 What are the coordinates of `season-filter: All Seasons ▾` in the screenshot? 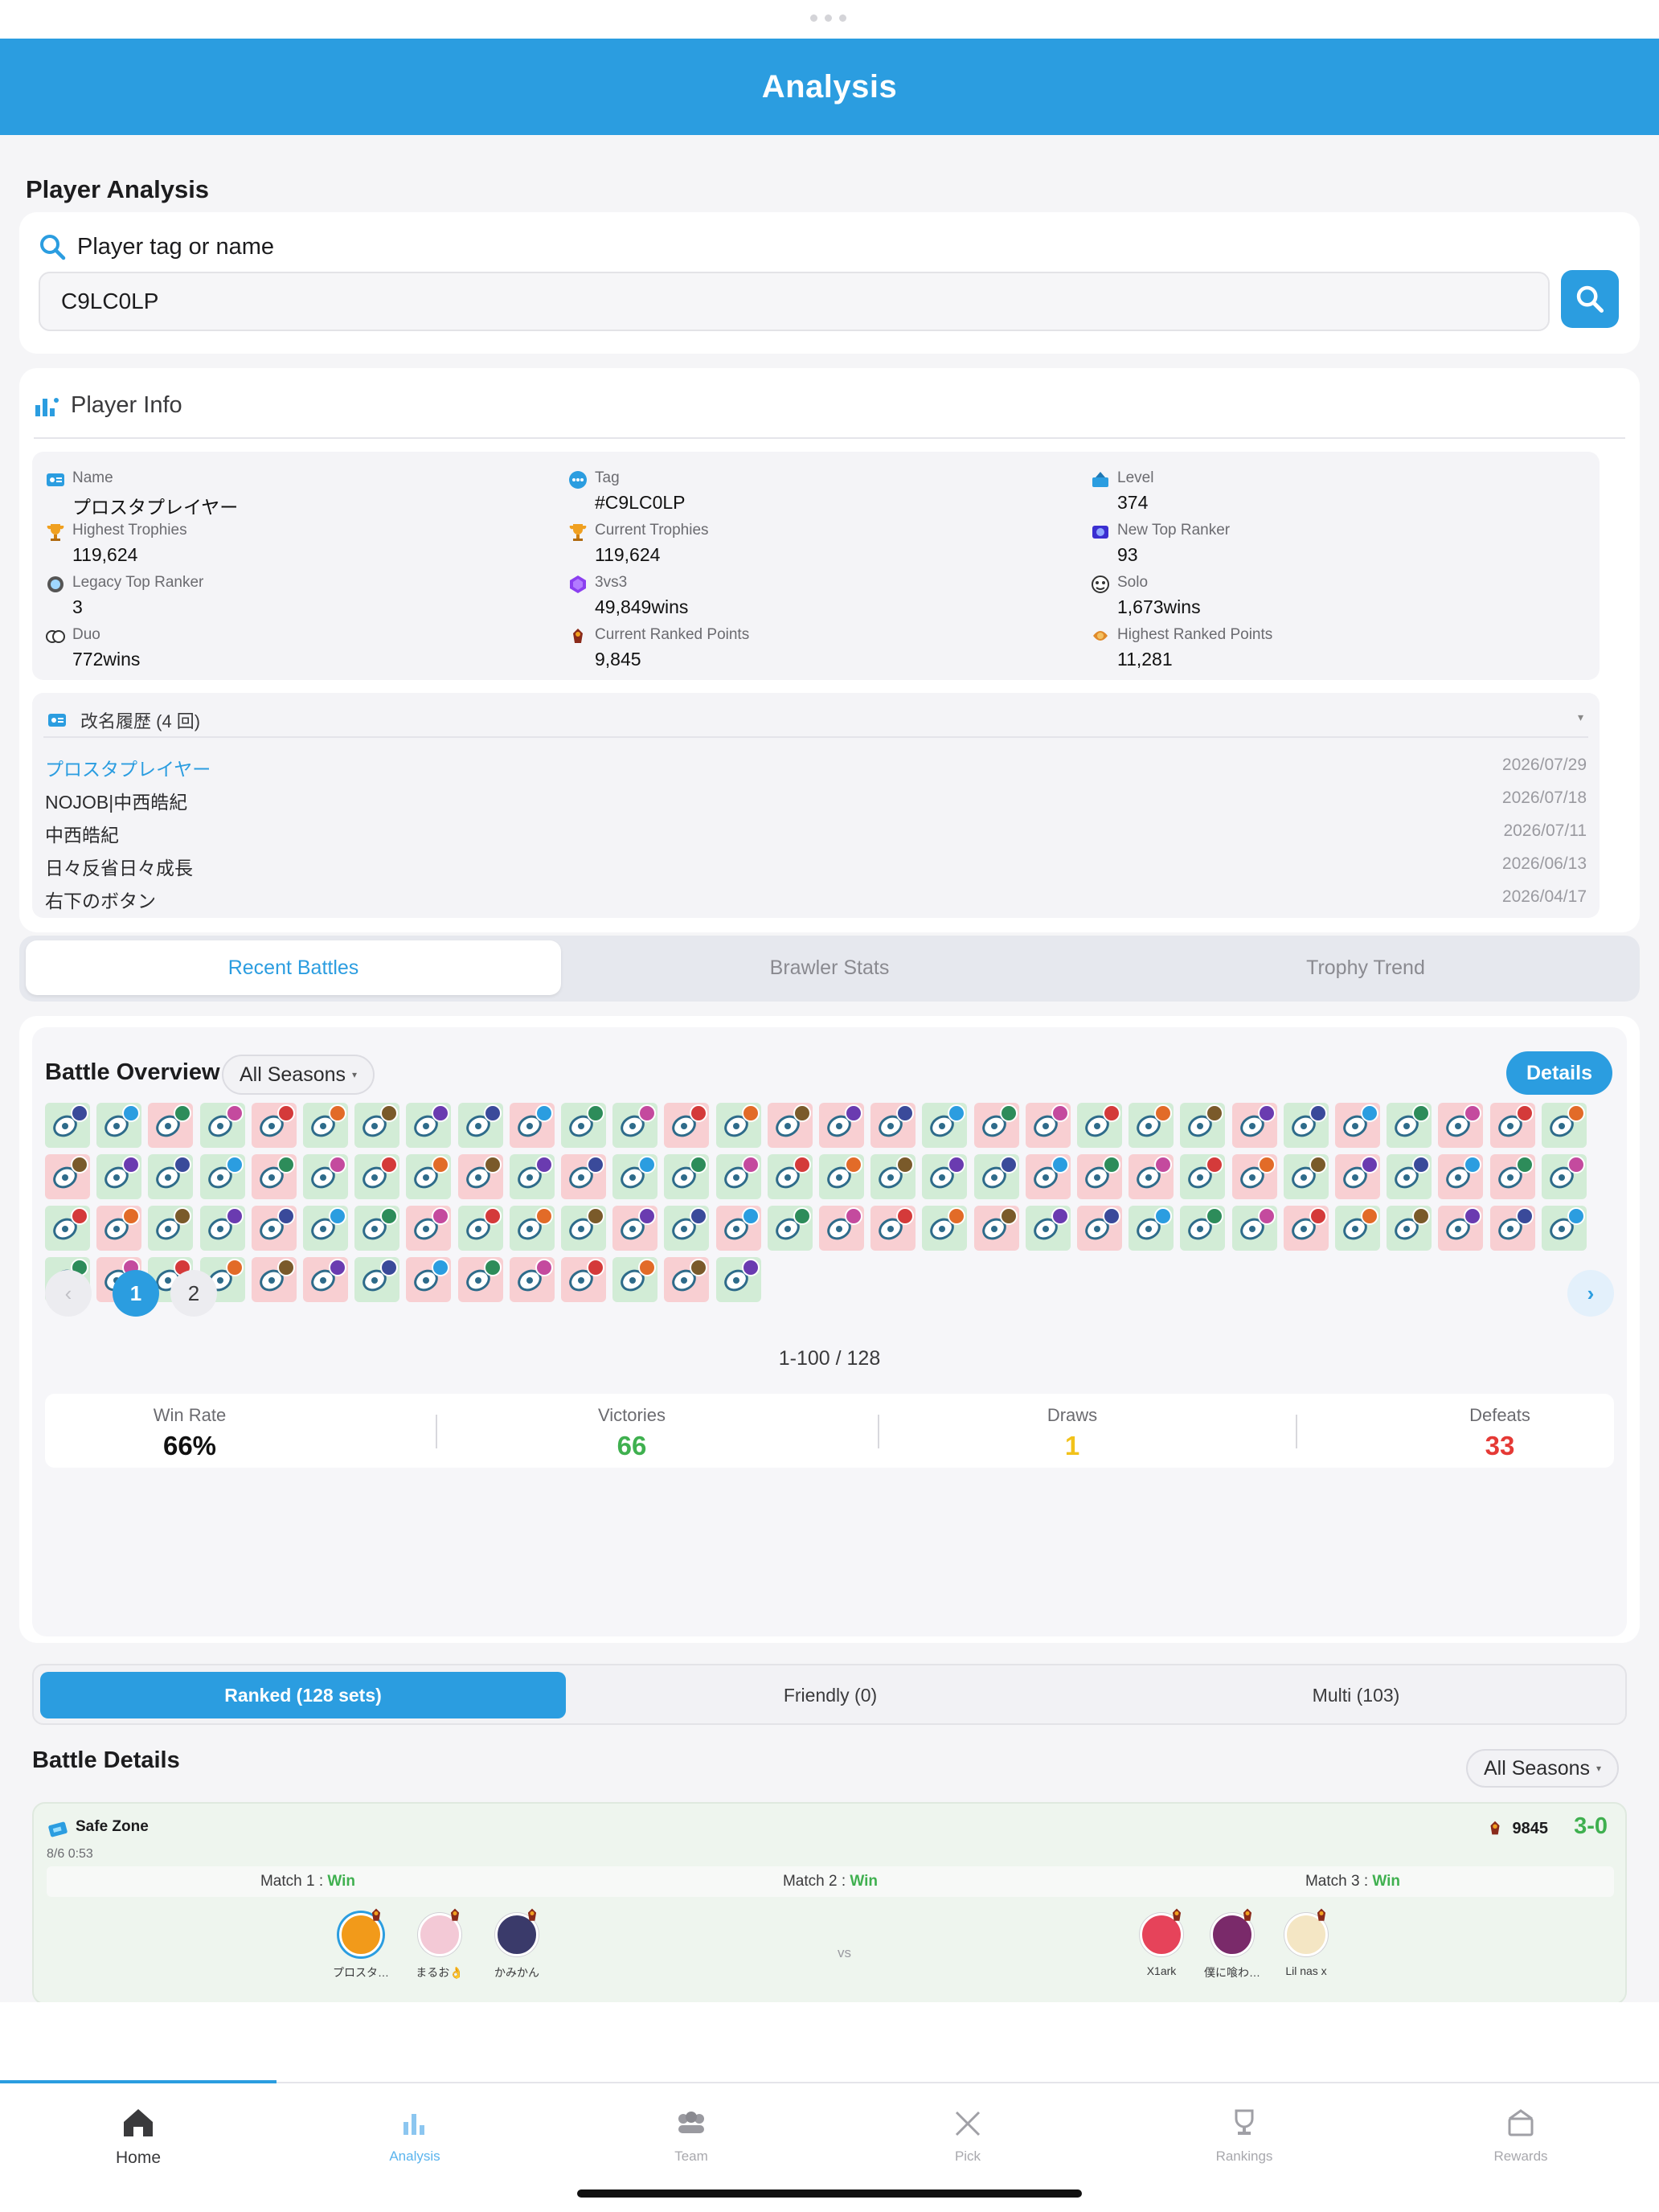 It's located at (298, 1075).